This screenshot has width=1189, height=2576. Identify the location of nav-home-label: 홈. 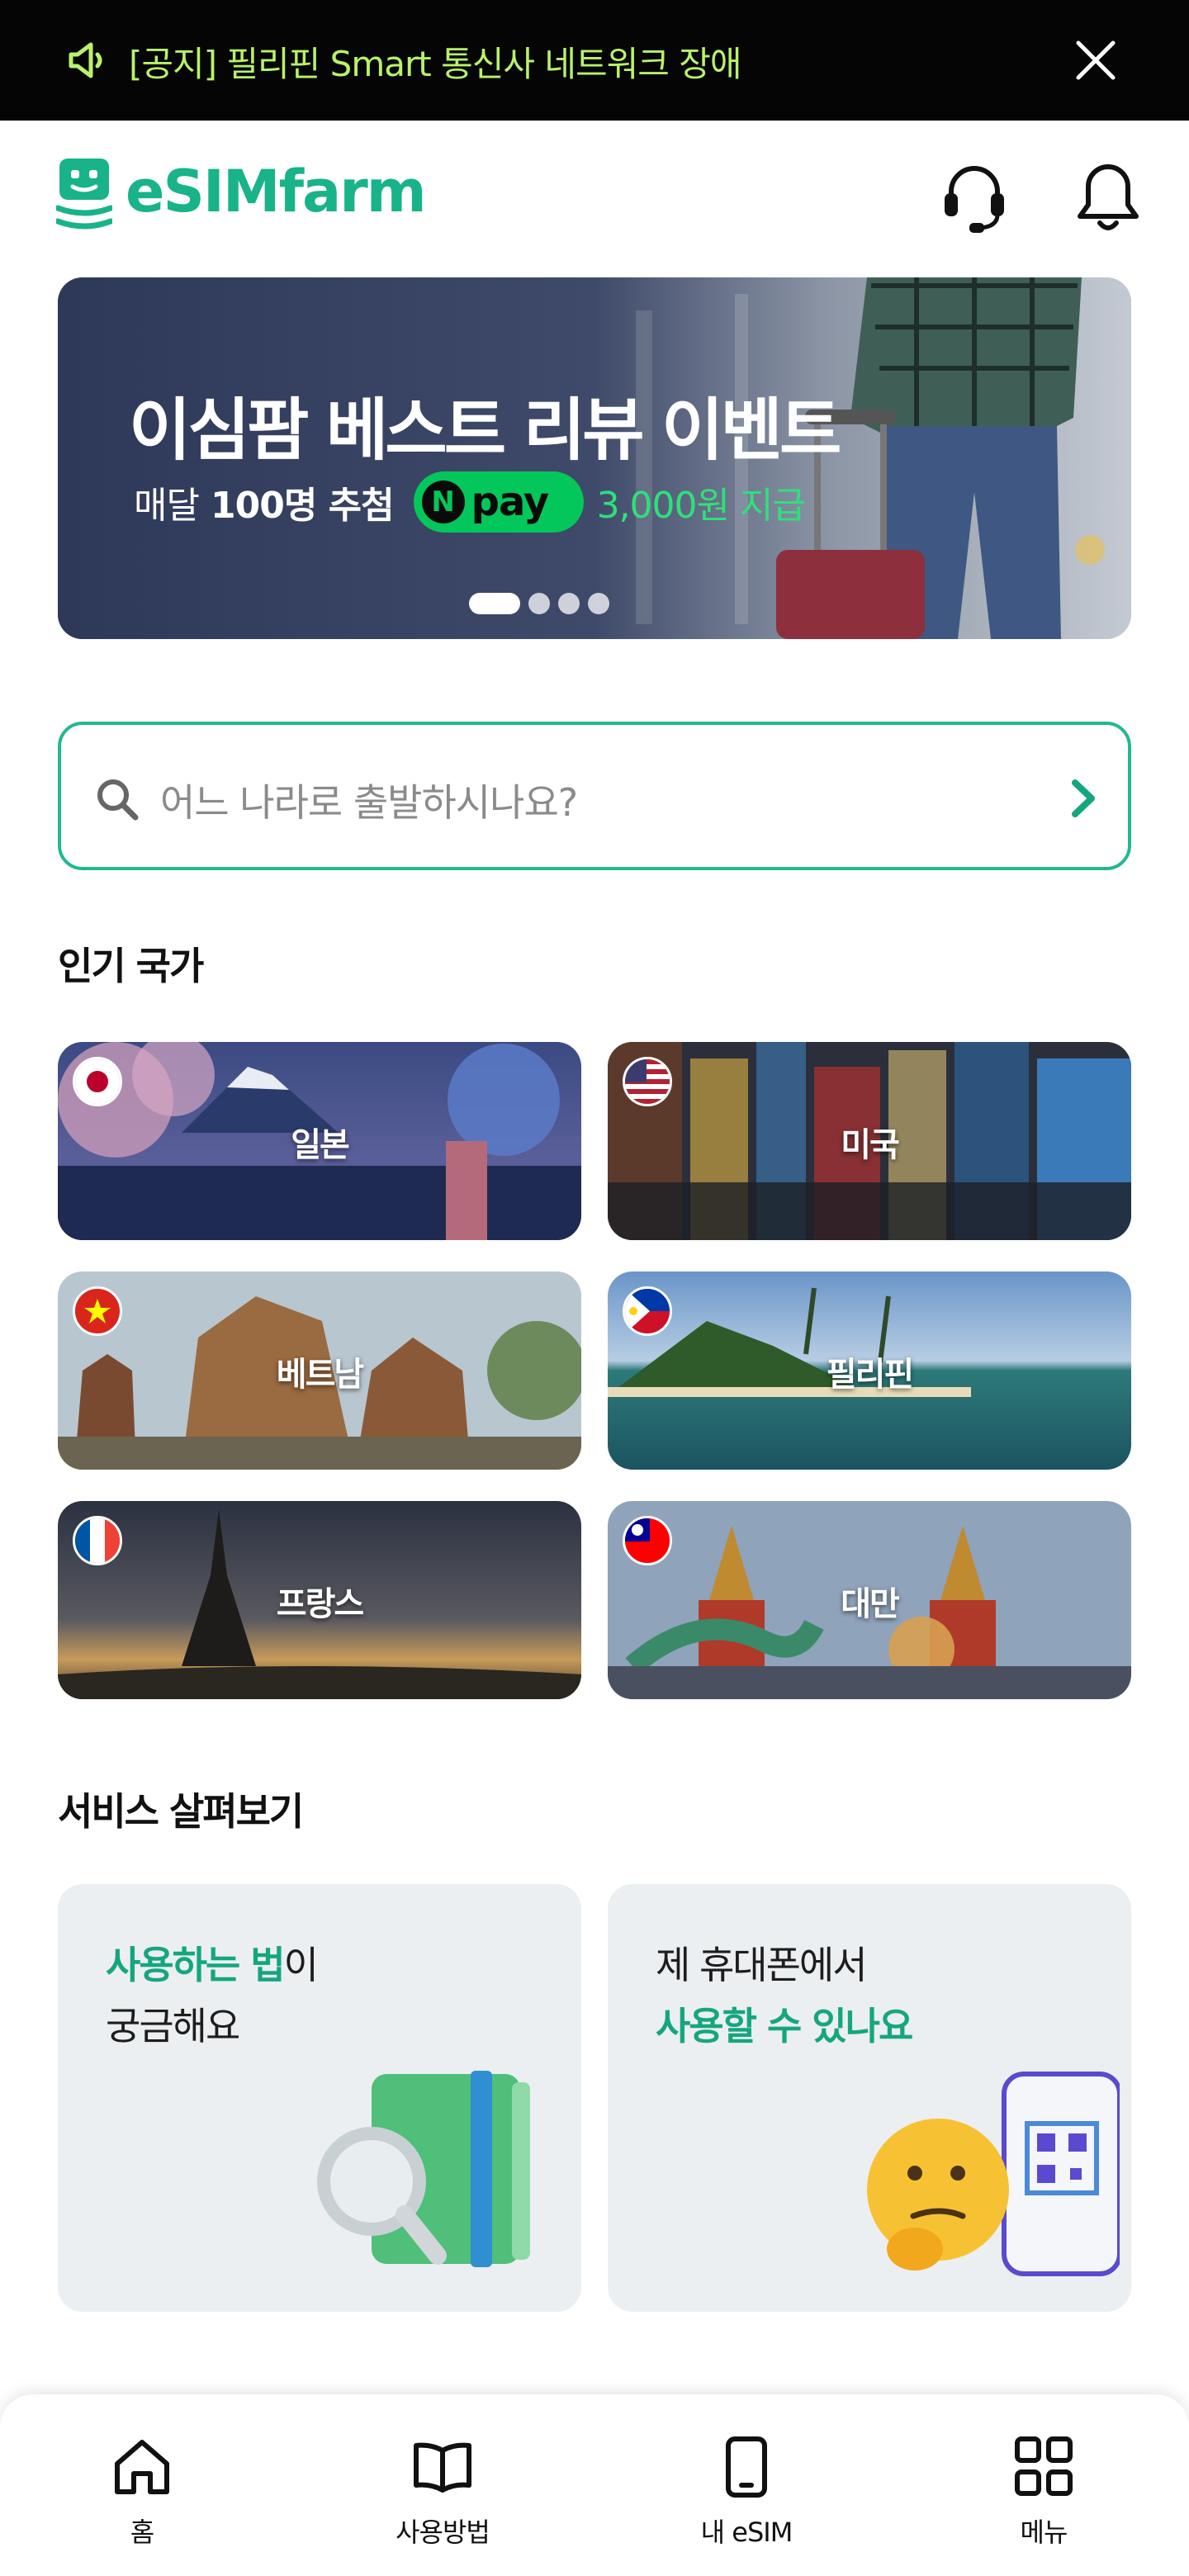
(142, 2532).